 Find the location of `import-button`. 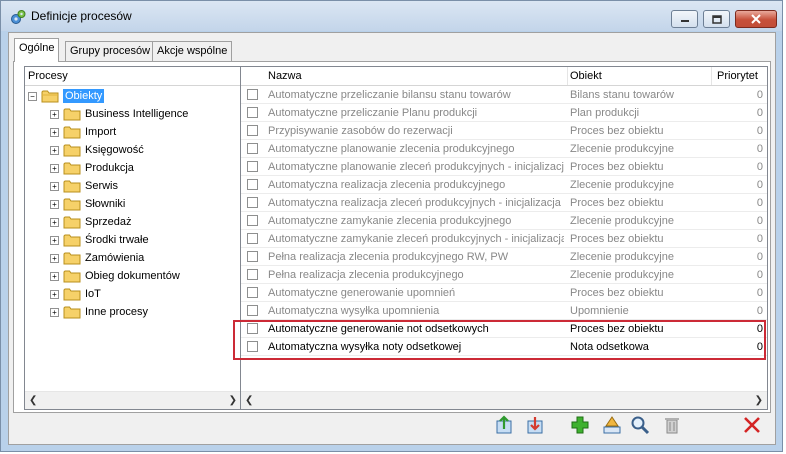

import-button is located at coordinates (535, 425).